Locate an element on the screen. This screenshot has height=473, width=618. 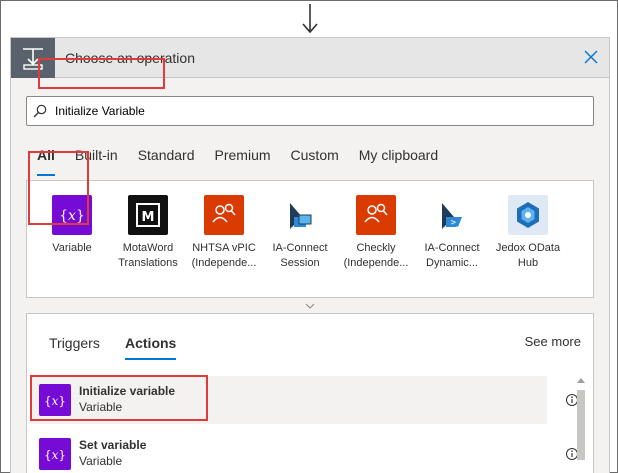
flow-down-arrow-icon is located at coordinates (310, 19).